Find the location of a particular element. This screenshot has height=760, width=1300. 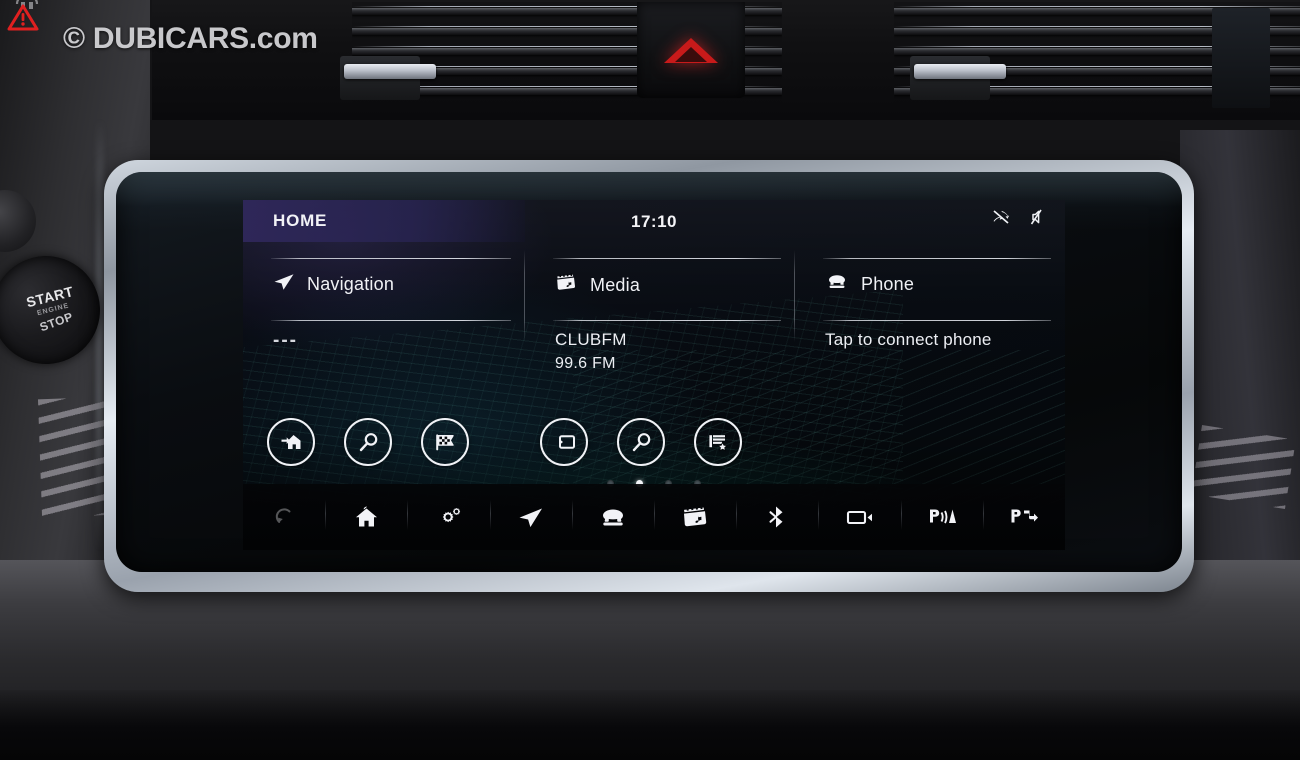

back-button is located at coordinates (284, 517).